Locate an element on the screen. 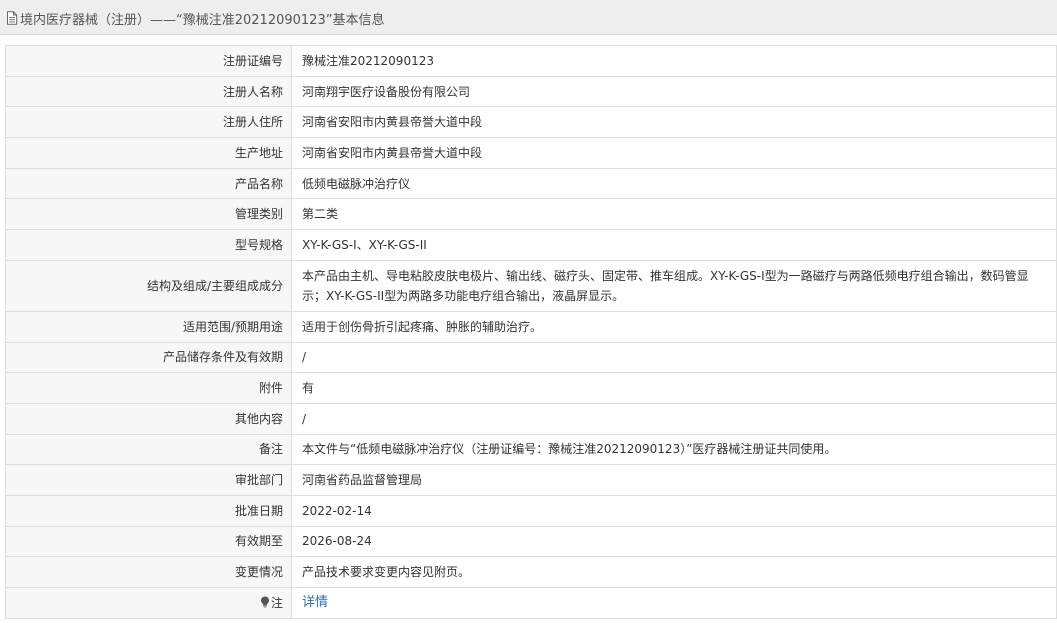  row-label: 附件 is located at coordinates (148, 388).